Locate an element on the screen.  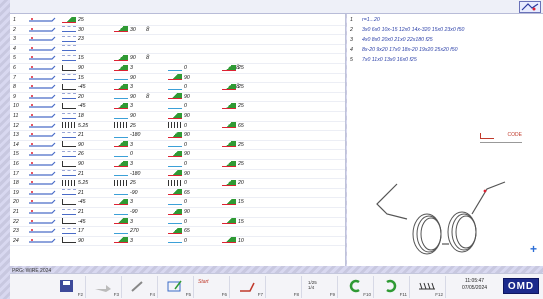
table-row: 18 5.25 25 0 20 is located at coordinates (177, 184).